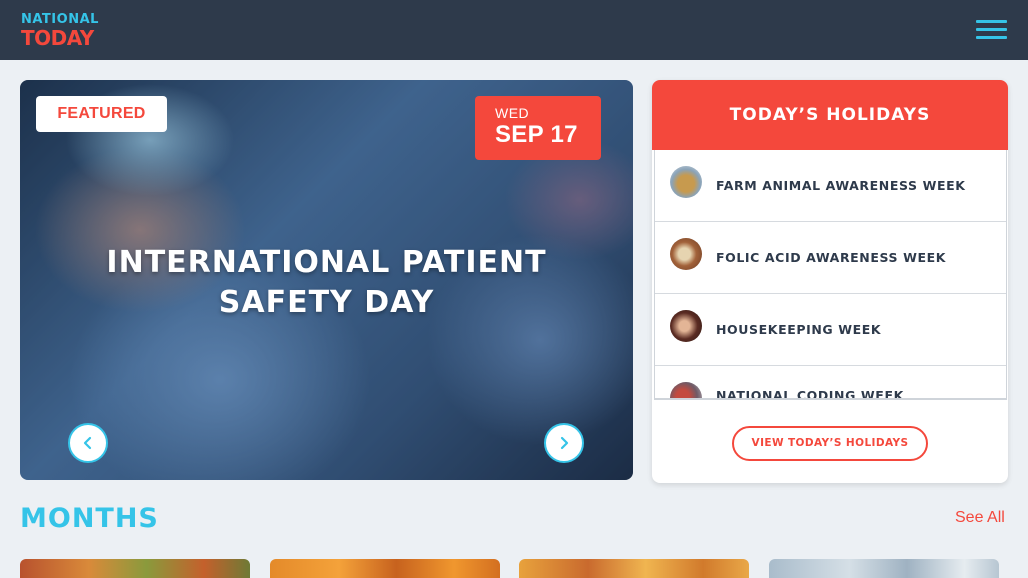 The width and height of the screenshot is (1028, 578). What do you see at coordinates (101, 114) in the screenshot?
I see `featured-badge: FEATURED` at bounding box center [101, 114].